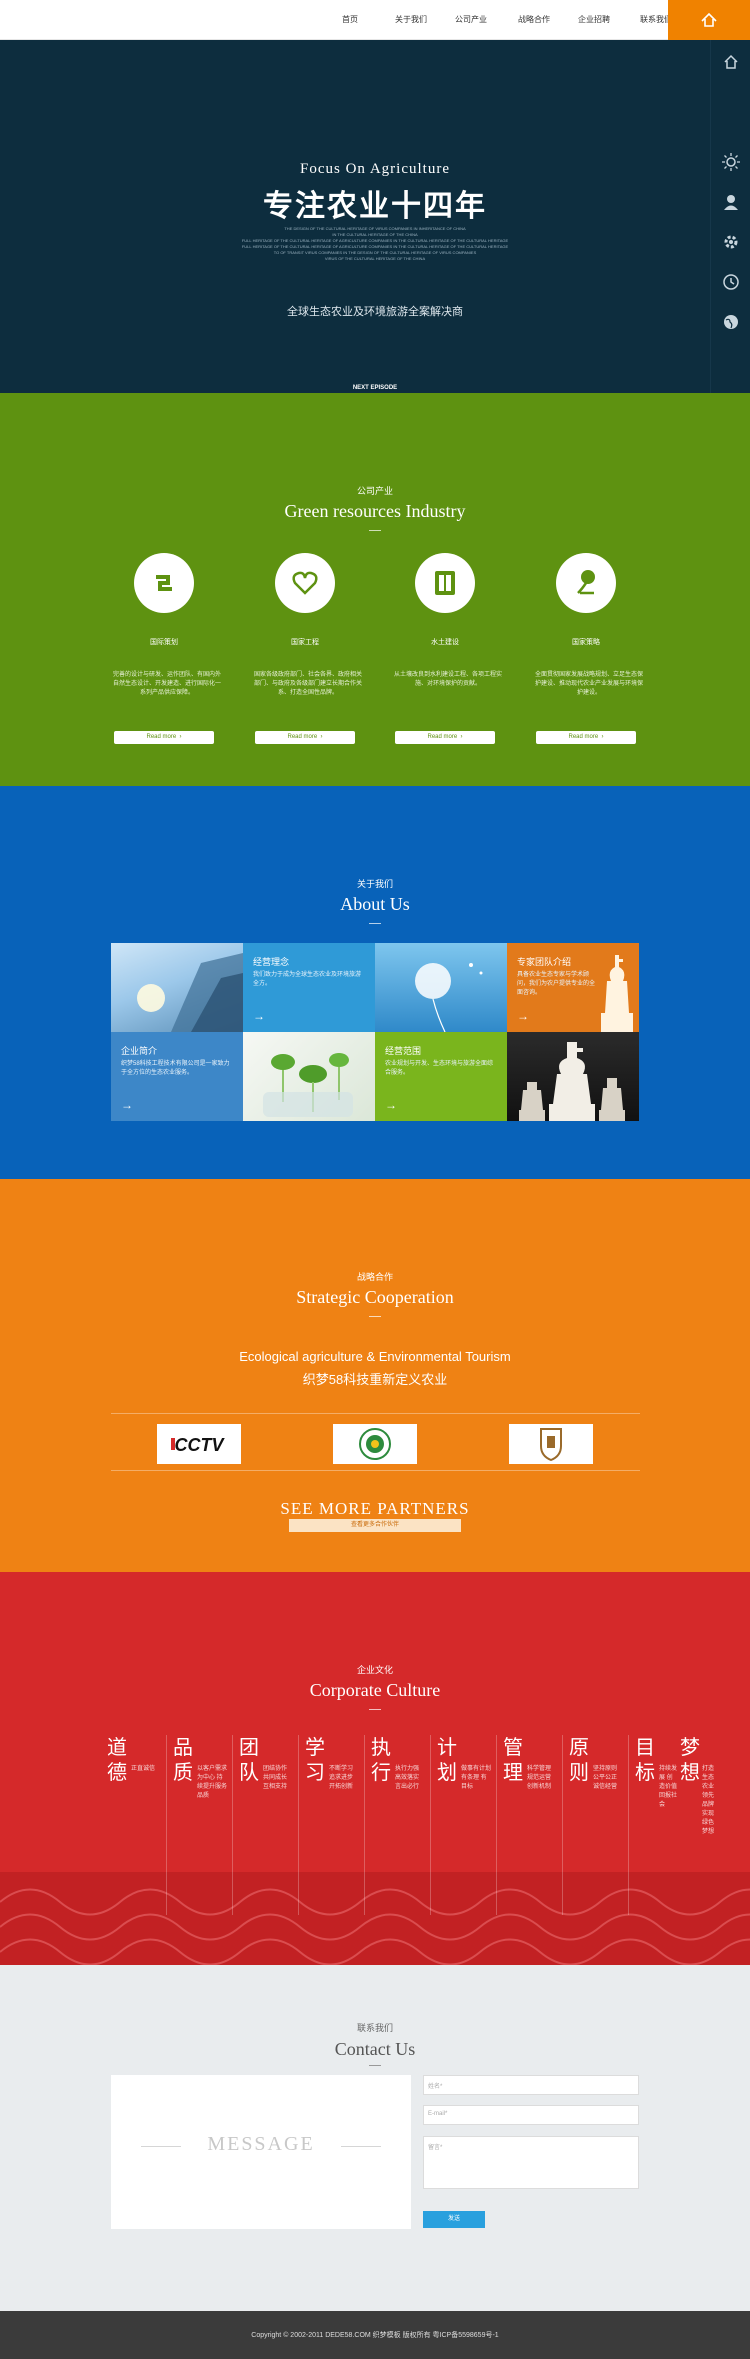 This screenshot has height=2359, width=750. I want to click on section-title-en: Strategic Cooperation, so click(375, 1297).